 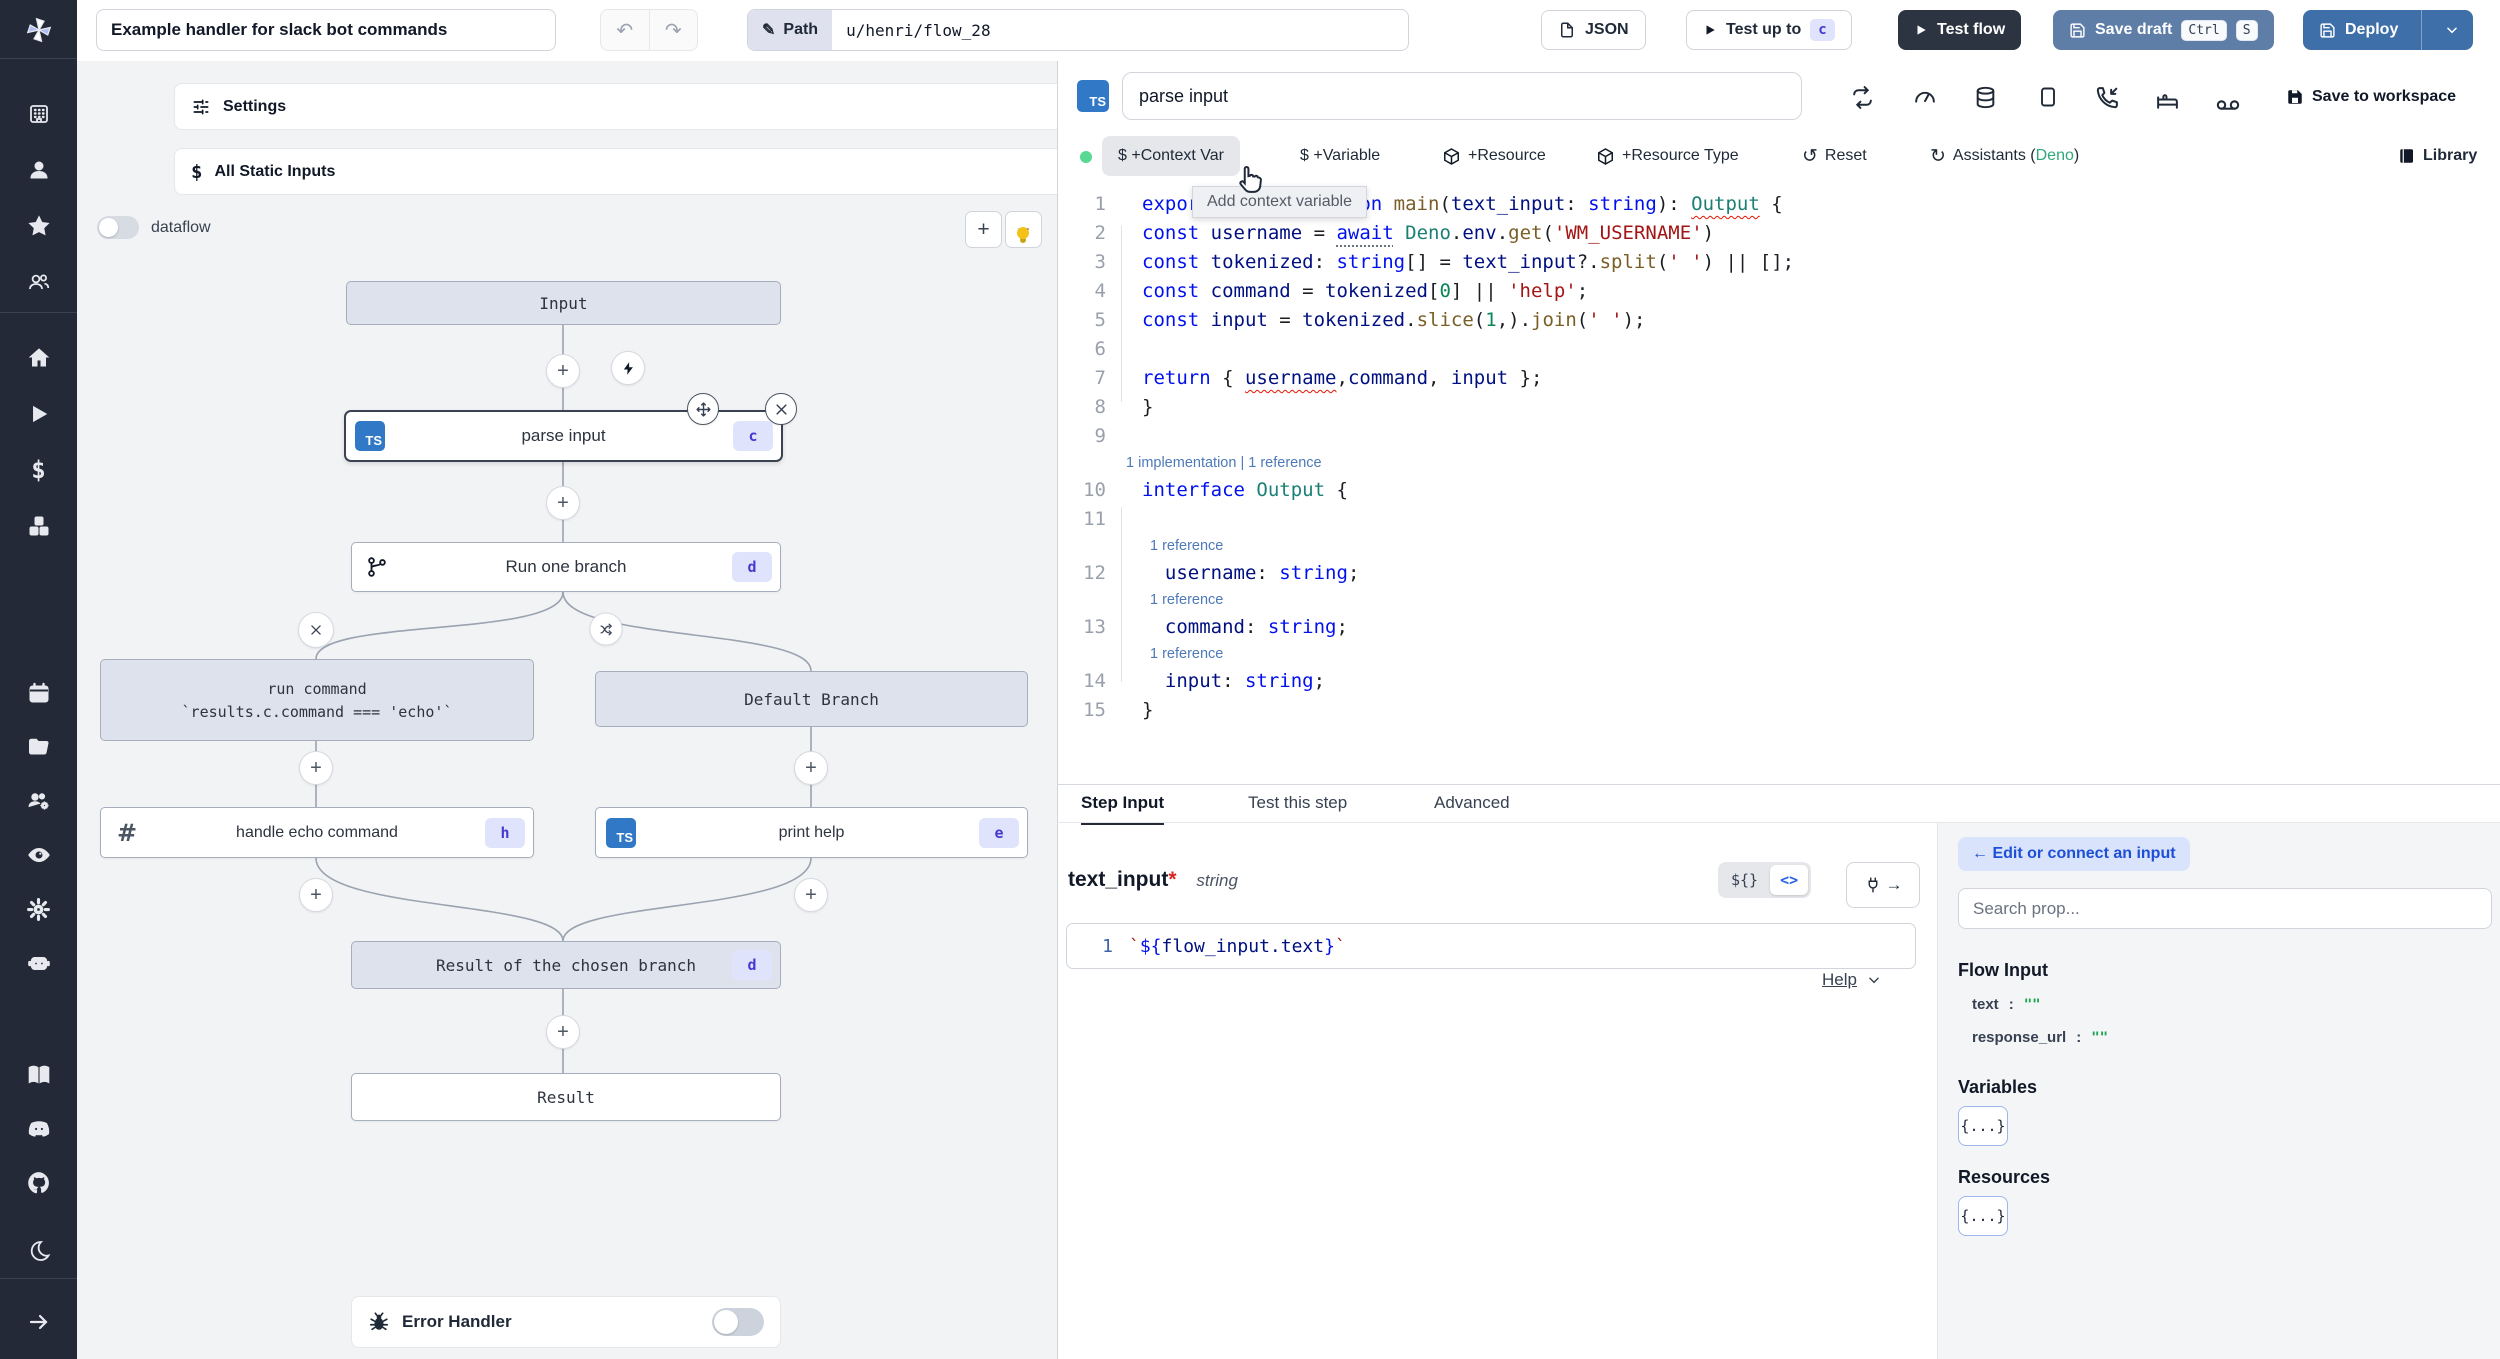 I want to click on remove-branch-icon, so click(x=316, y=630).